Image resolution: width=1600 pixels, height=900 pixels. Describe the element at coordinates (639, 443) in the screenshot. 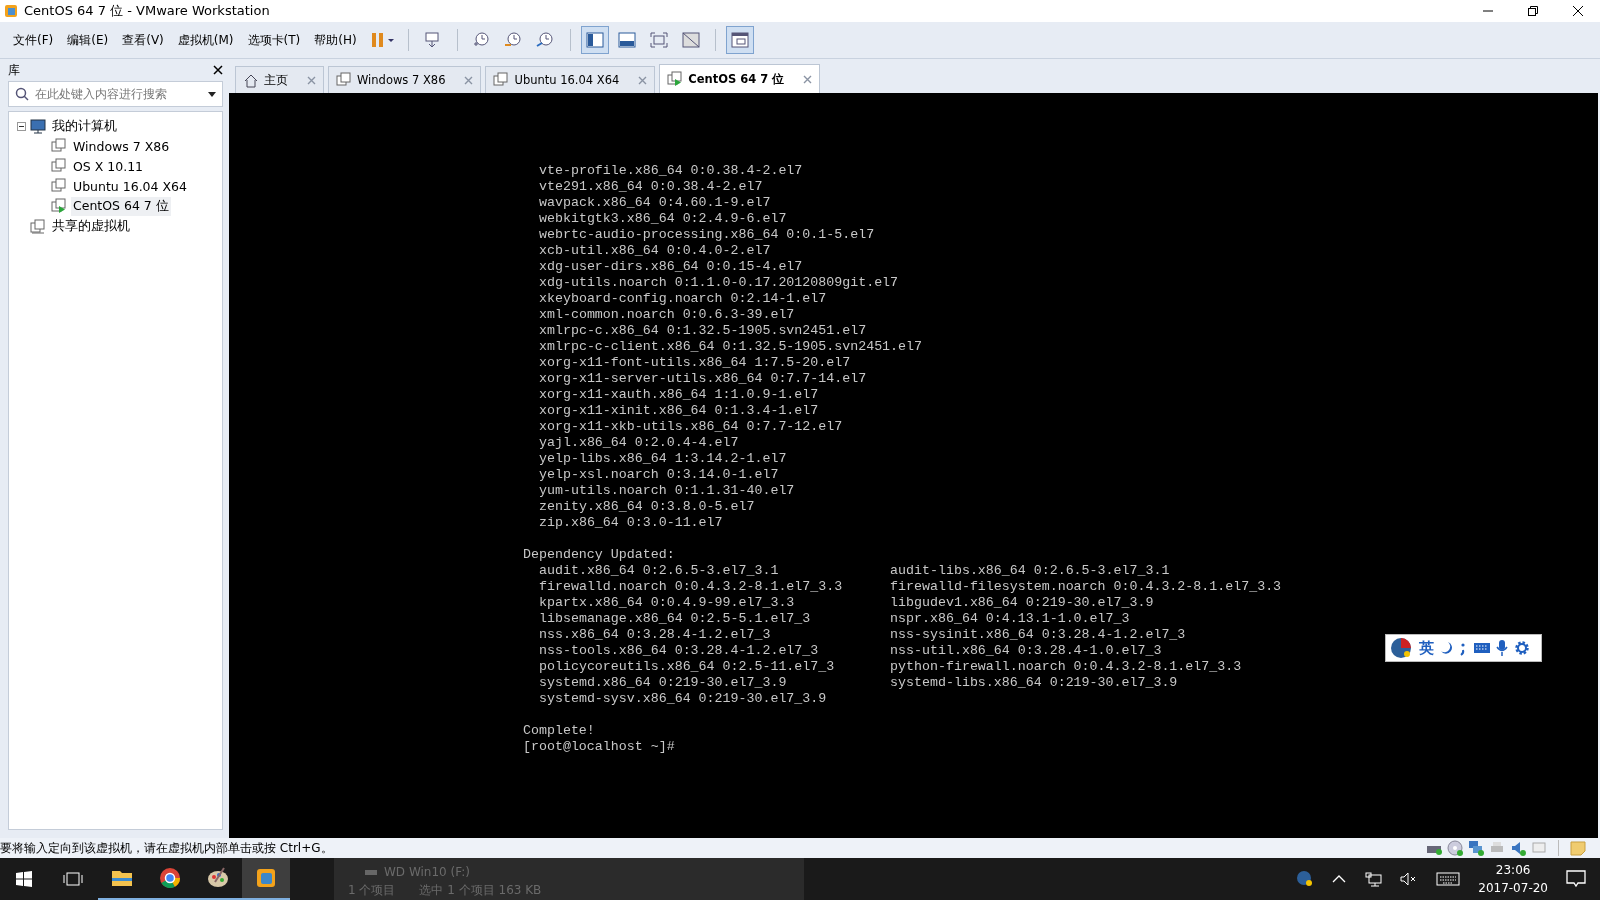

I see `console-line: yajl.x86_64 0:2.0.4-4.el7` at that location.